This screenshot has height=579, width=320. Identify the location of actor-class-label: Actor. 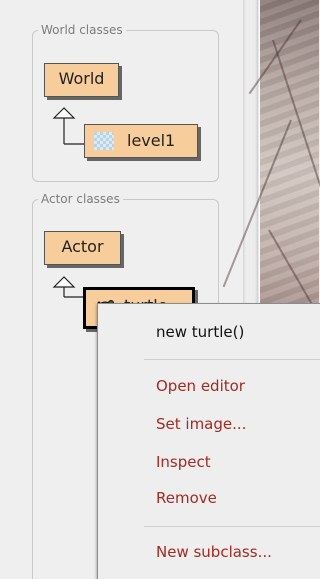
(82, 246).